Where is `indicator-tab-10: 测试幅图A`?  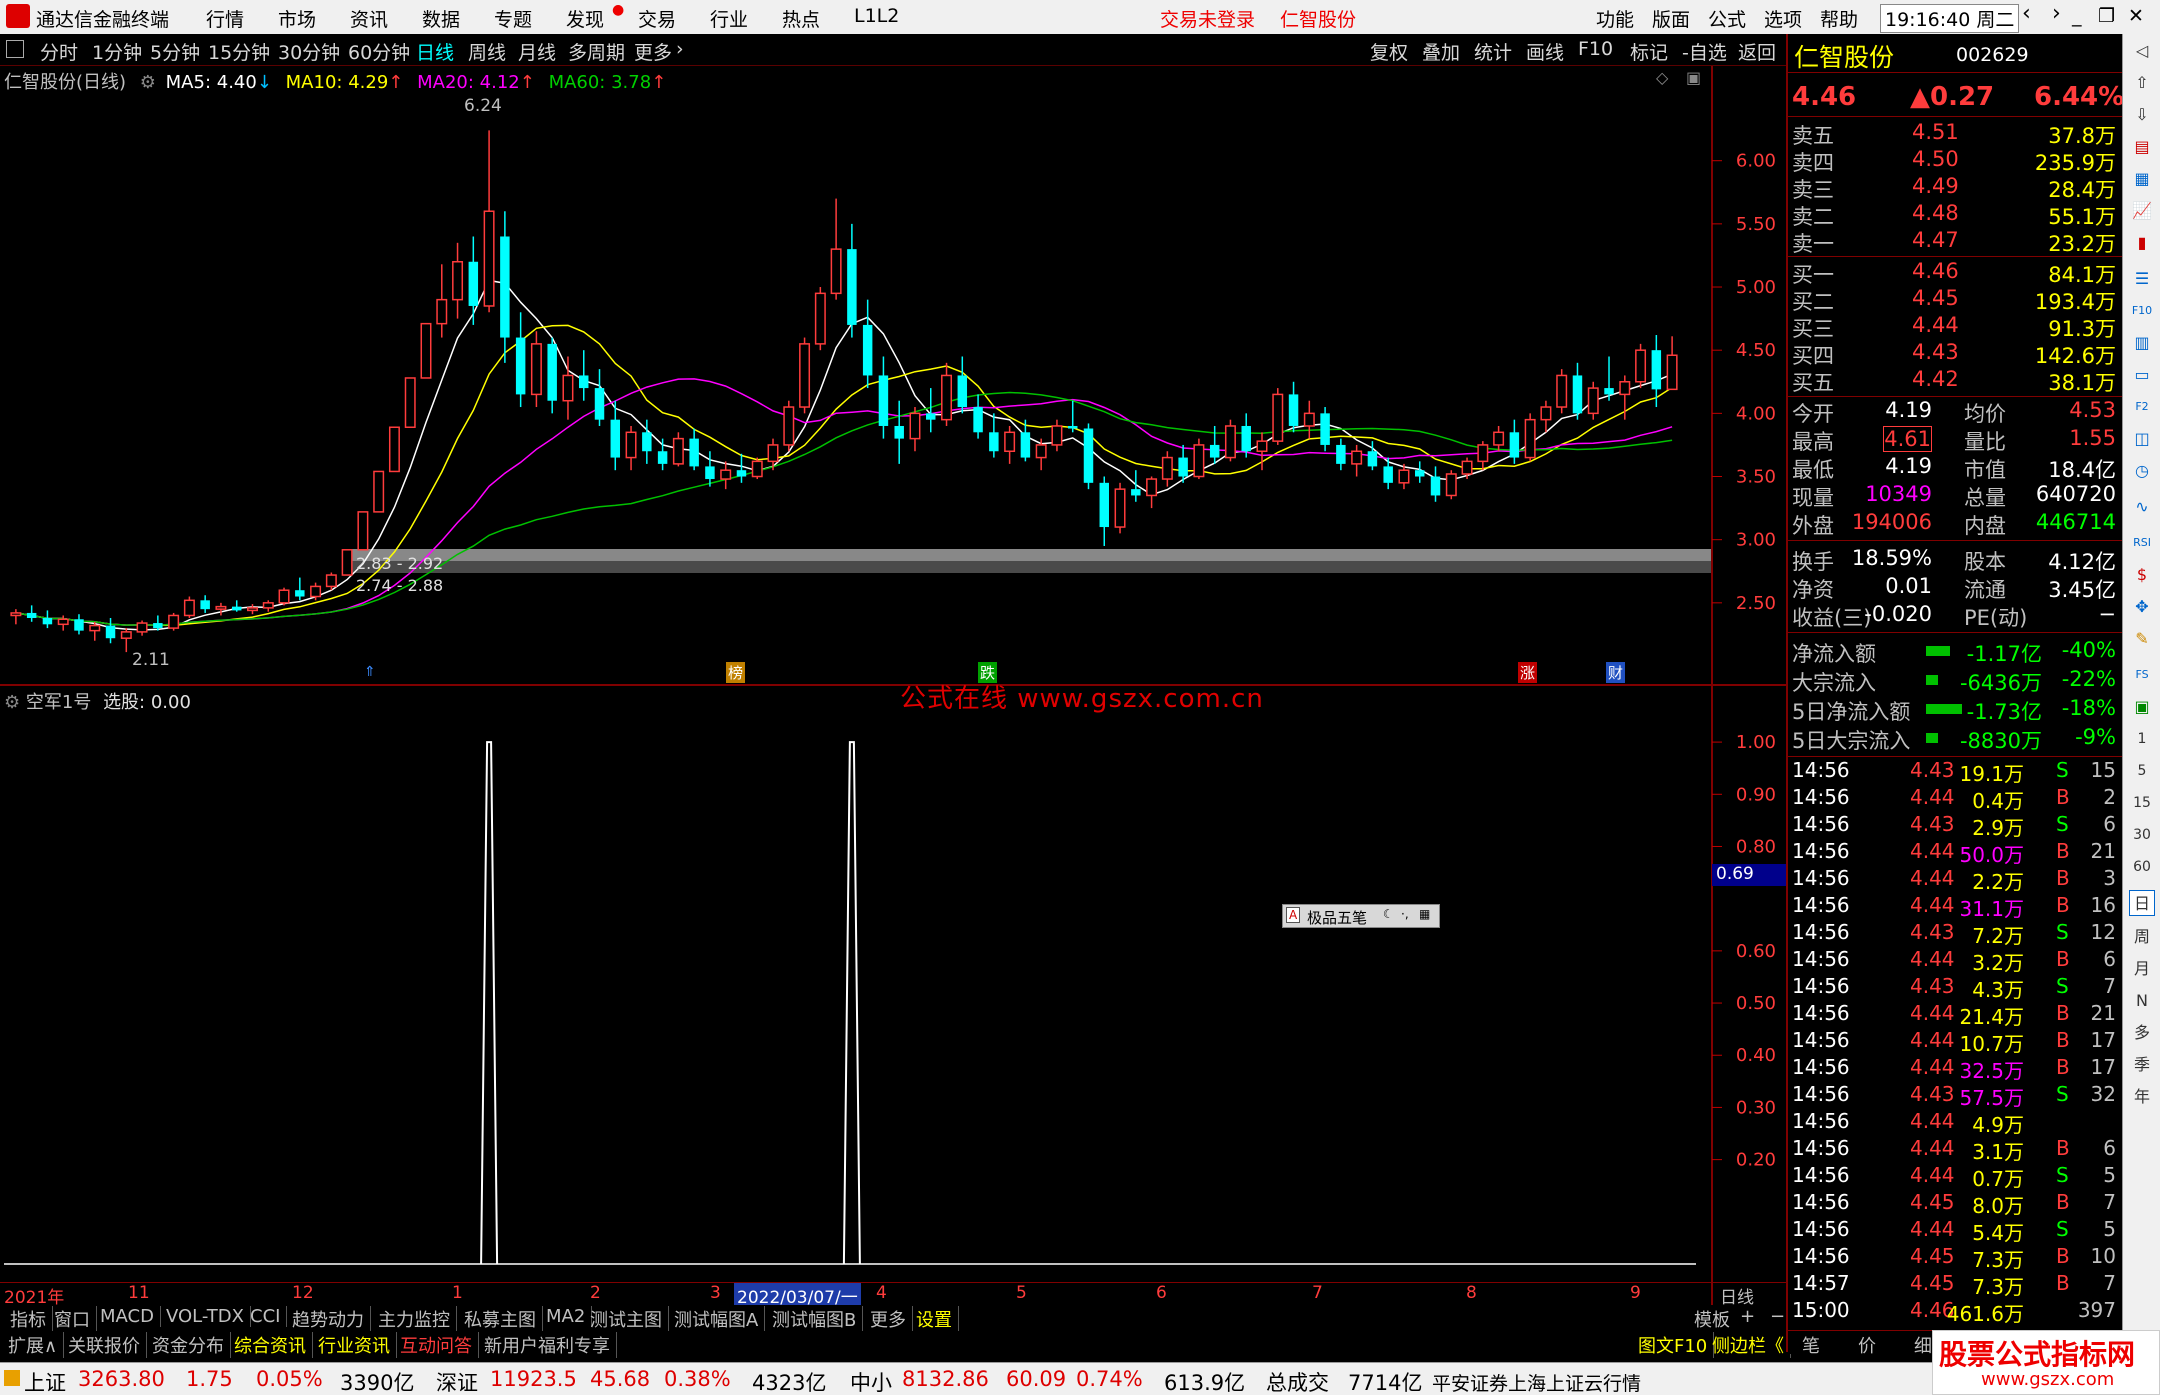 indicator-tab-10: 测试幅图A is located at coordinates (717, 1319).